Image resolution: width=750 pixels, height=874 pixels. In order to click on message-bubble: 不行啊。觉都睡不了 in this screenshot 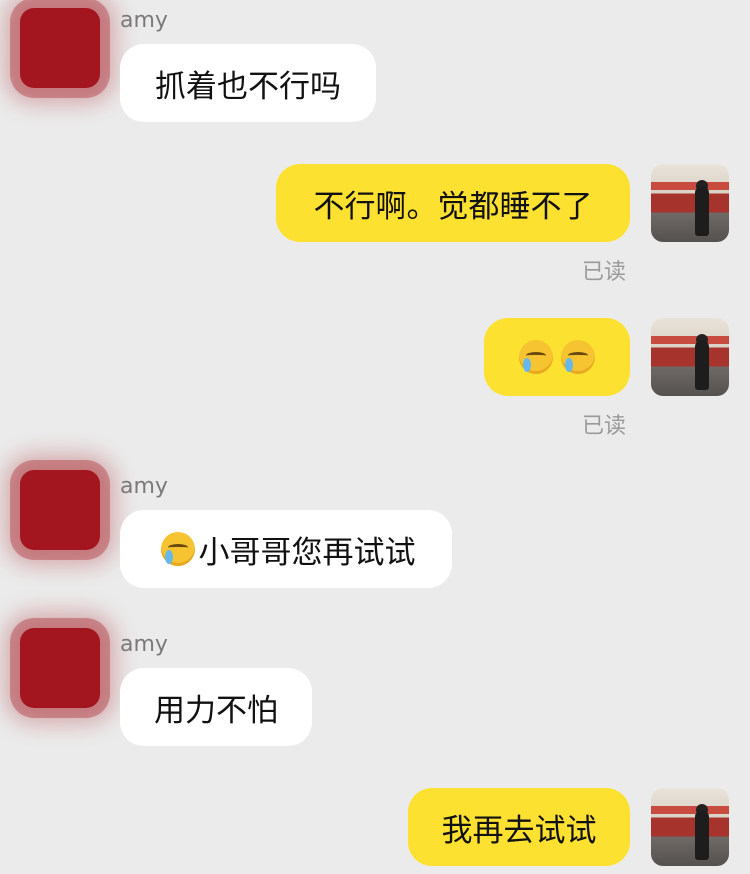, I will do `click(453, 203)`.